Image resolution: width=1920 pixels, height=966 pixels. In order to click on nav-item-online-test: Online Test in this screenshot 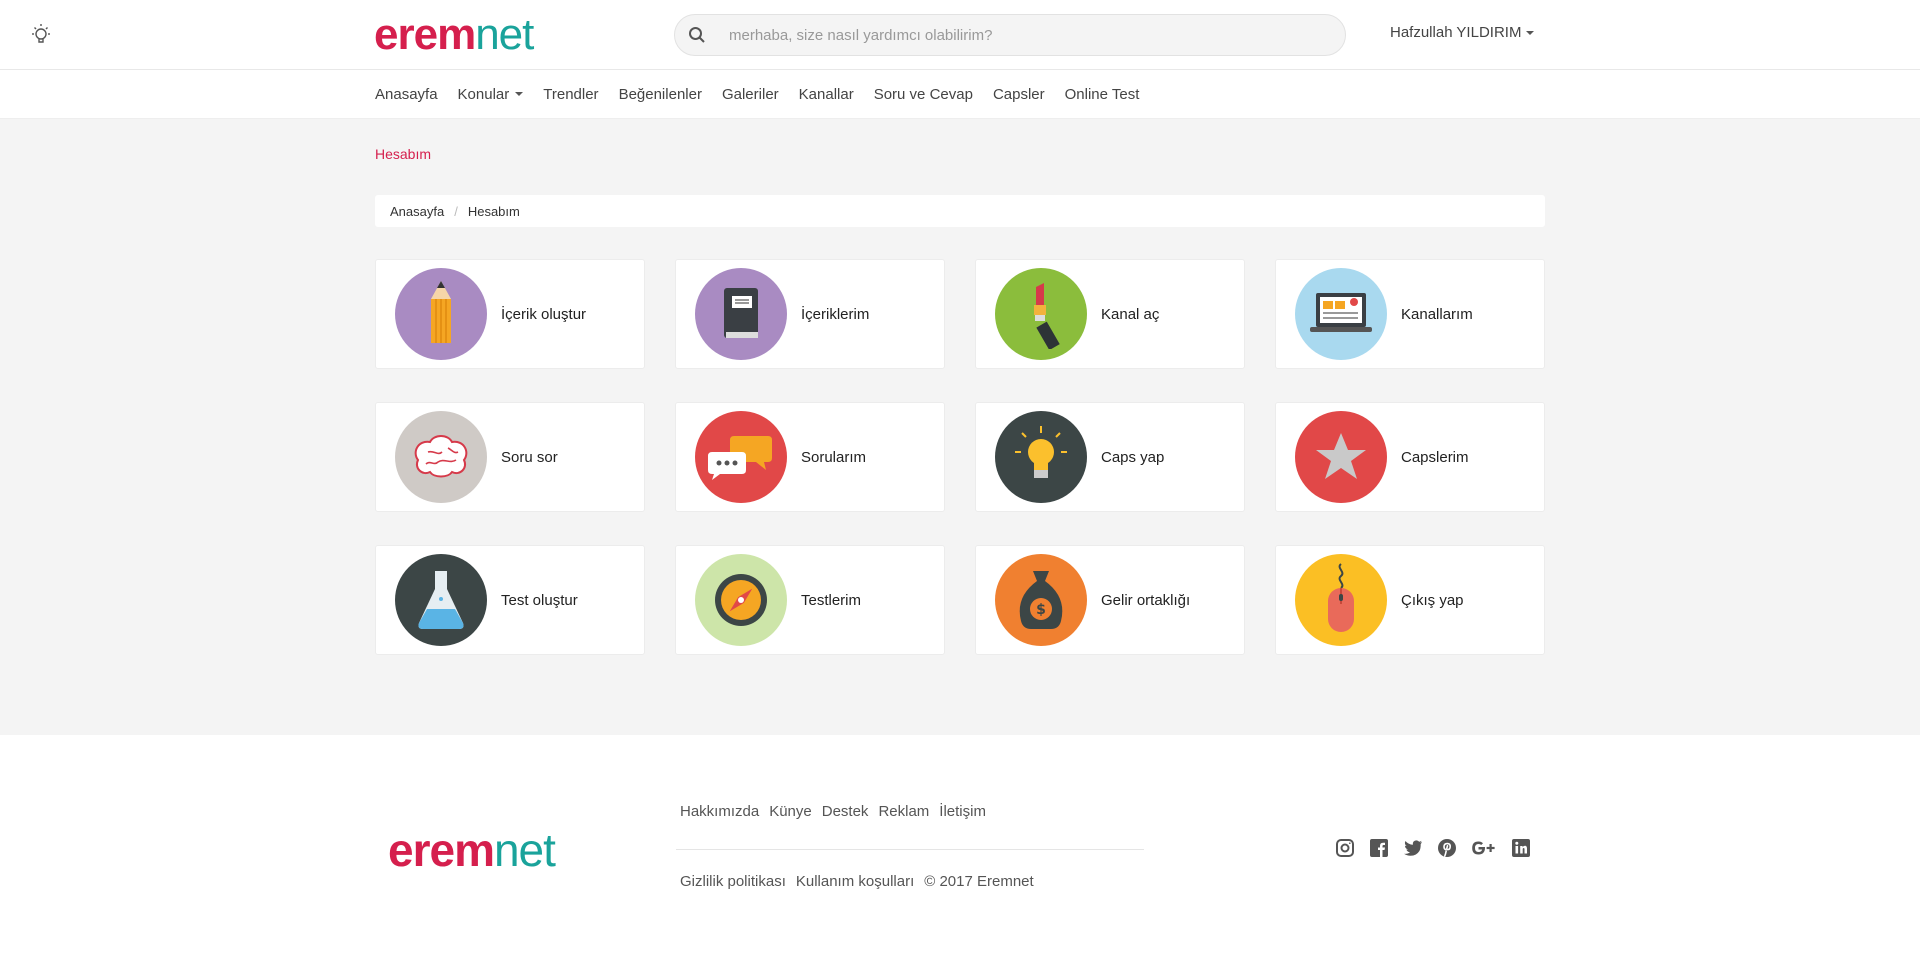, I will do `click(1102, 94)`.